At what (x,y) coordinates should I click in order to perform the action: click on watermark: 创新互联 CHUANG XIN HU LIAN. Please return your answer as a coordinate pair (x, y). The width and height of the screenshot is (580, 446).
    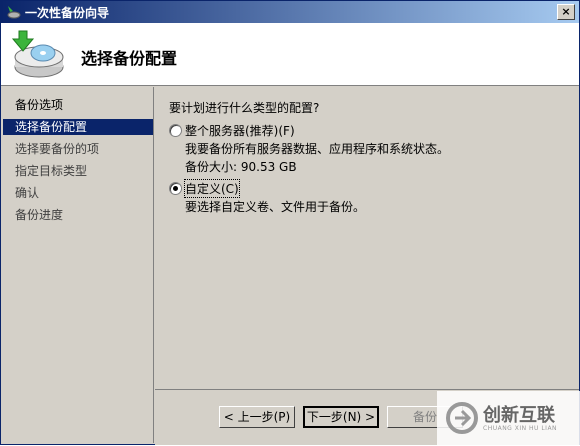
    Looking at the image, I should click on (508, 418).